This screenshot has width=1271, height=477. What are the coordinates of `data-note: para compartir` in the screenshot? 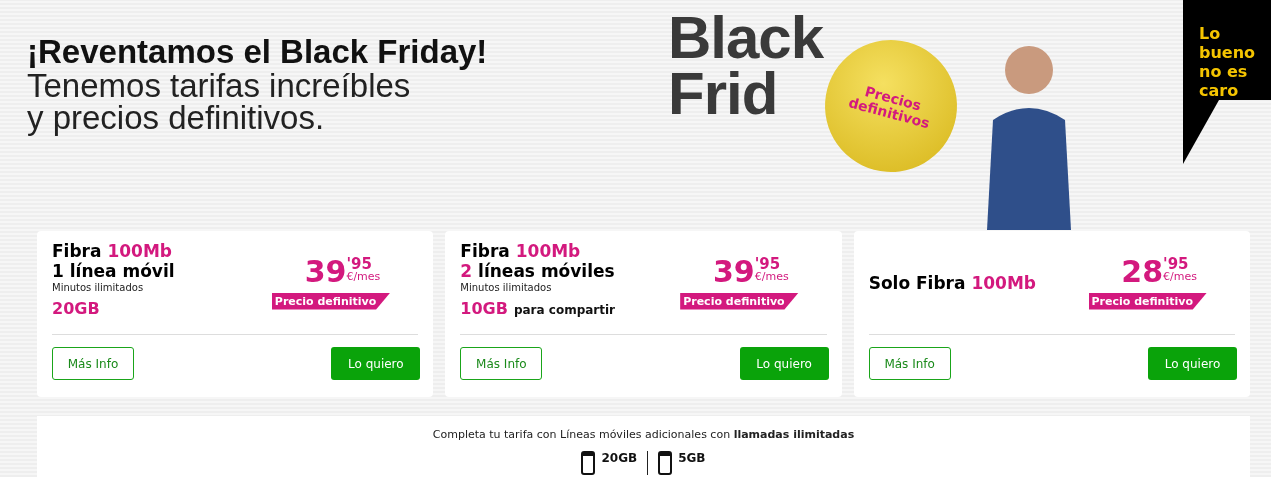 It's located at (564, 310).